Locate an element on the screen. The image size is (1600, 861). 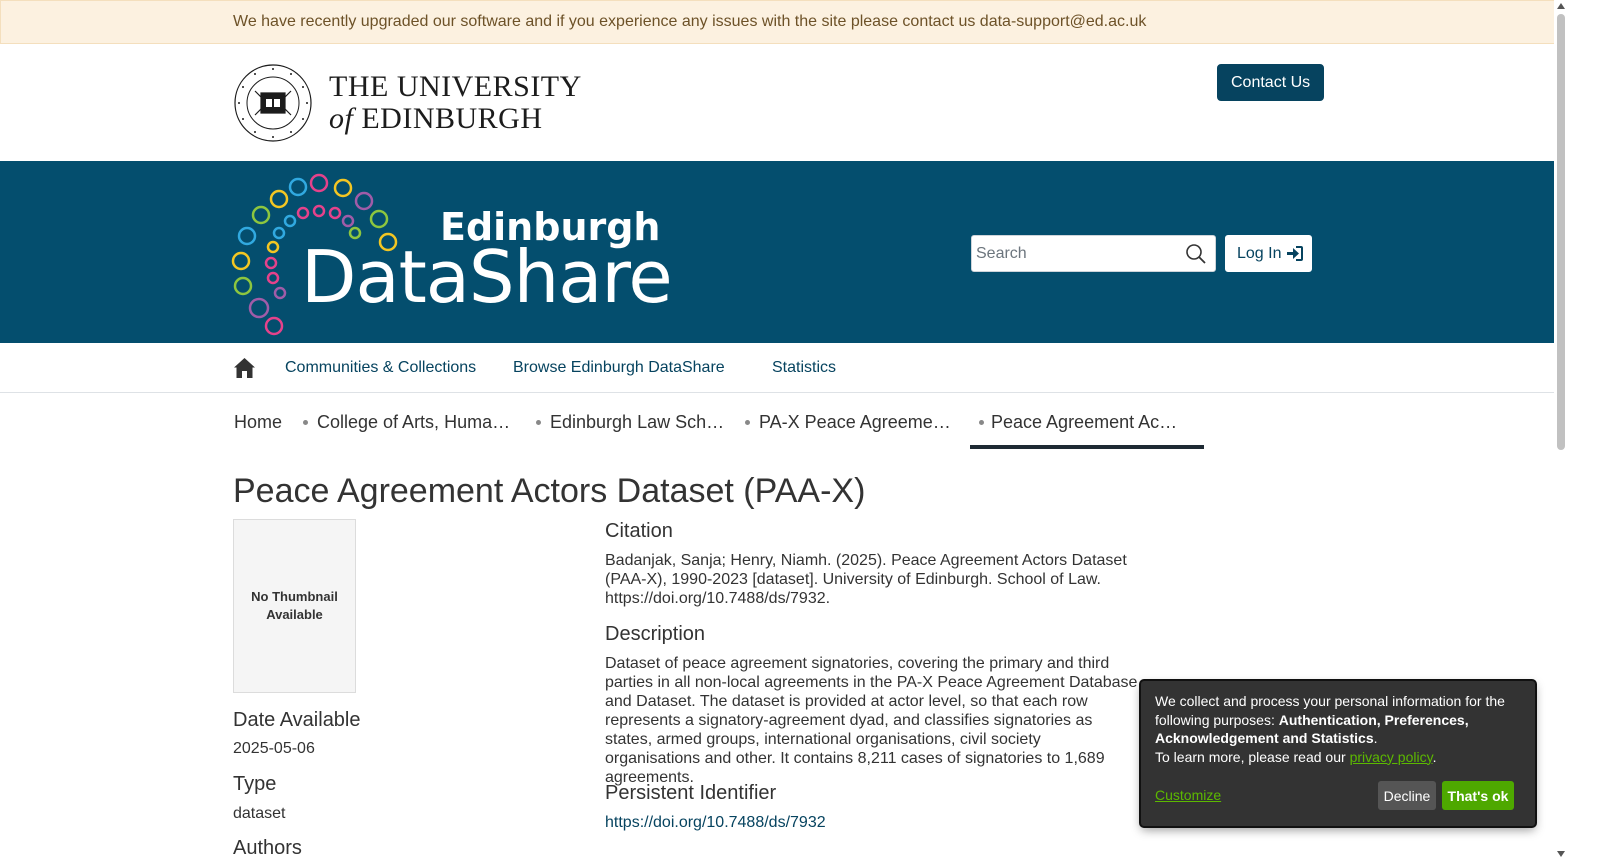
breadcrumb-home: Home is located at coordinates (264, 421).